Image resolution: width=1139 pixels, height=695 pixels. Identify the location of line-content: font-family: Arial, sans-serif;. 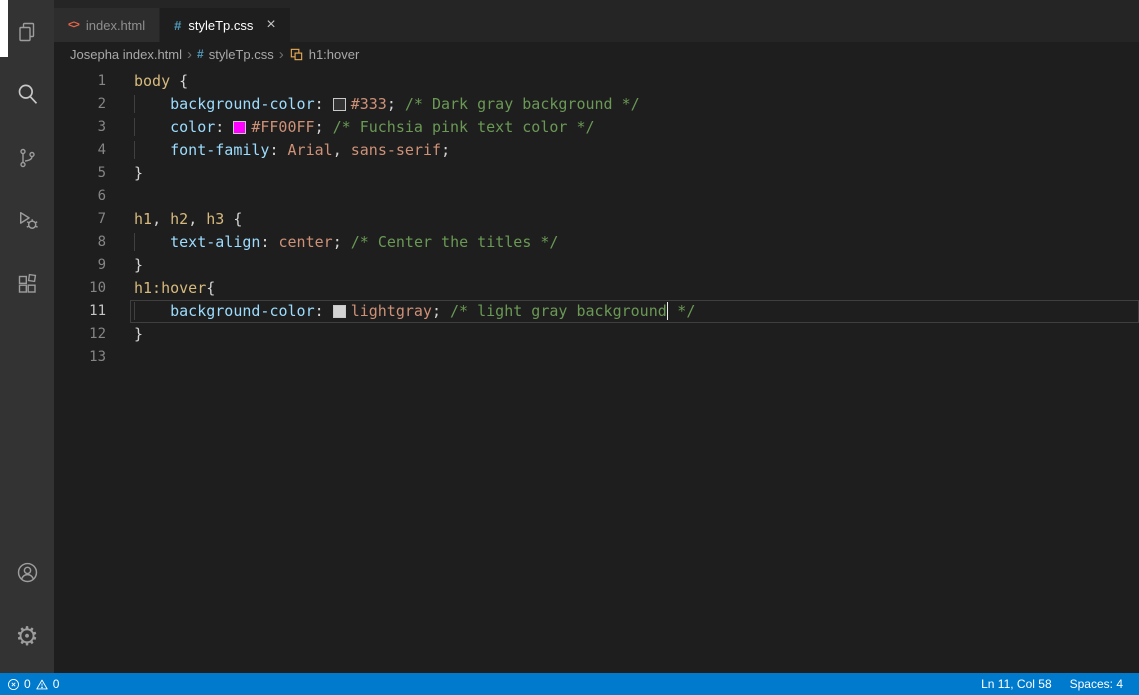
(634, 150).